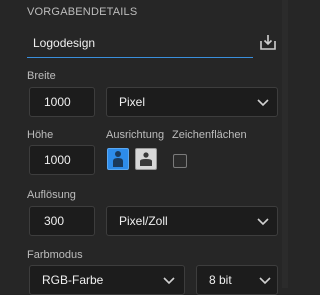 This screenshot has width=320, height=295. I want to click on resolution-value: 300, so click(54, 221).